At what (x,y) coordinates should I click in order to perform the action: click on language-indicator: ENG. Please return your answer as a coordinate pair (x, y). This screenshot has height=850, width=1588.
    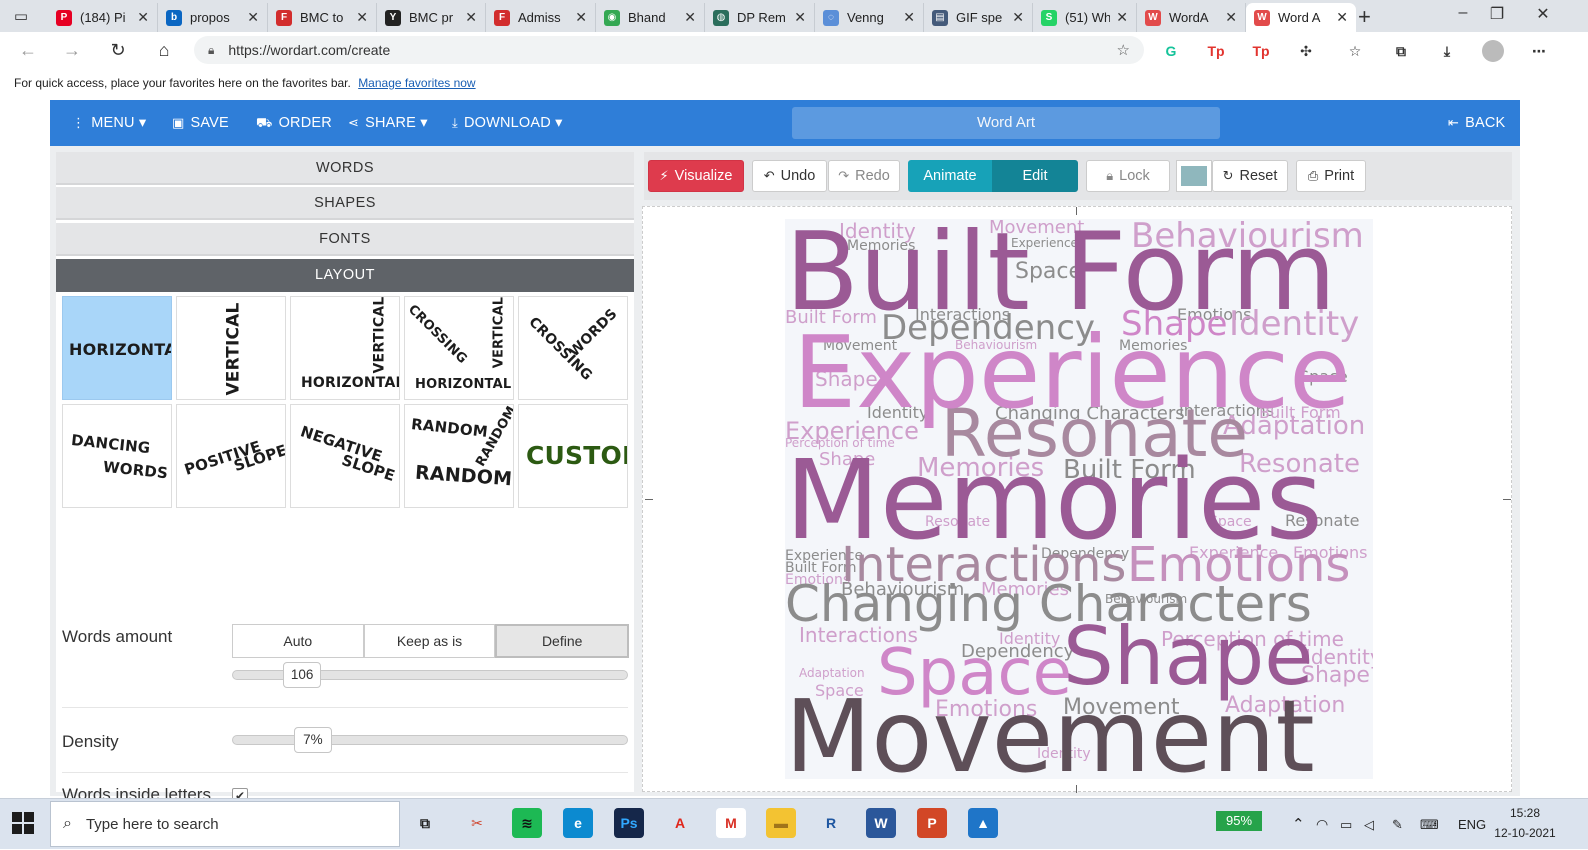
    Looking at the image, I should click on (1472, 824).